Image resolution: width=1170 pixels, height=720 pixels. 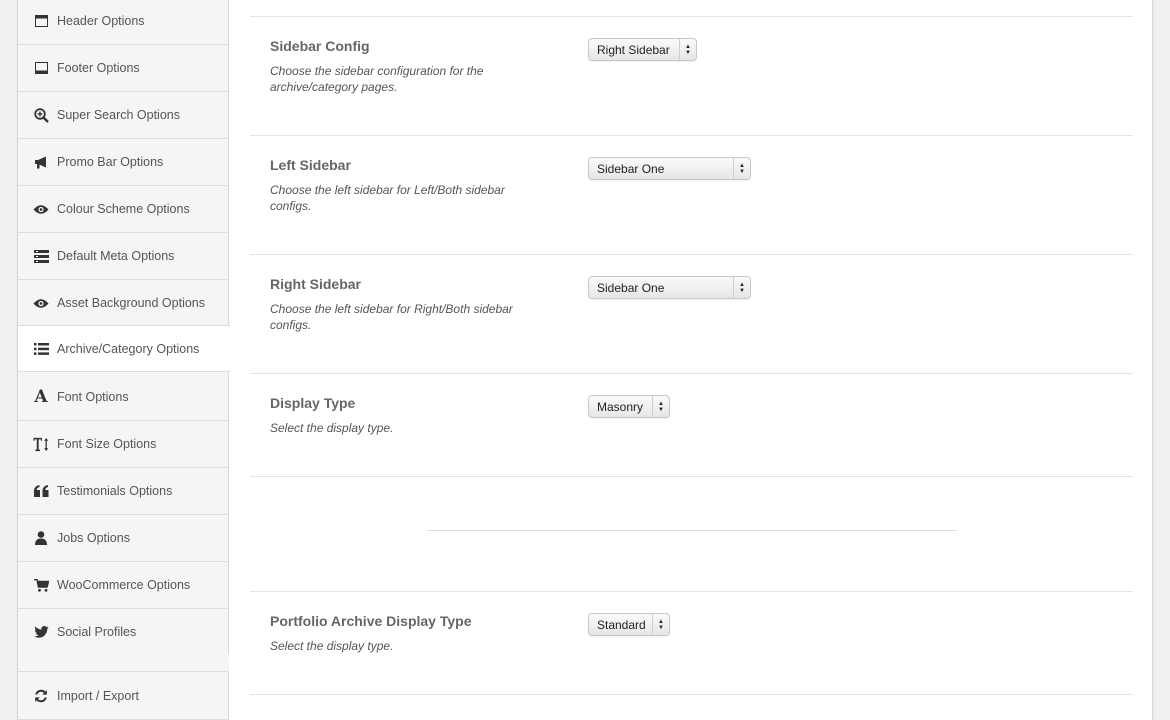 What do you see at coordinates (93, 538) in the screenshot?
I see `sidebar-item-label: Jobs Options` at bounding box center [93, 538].